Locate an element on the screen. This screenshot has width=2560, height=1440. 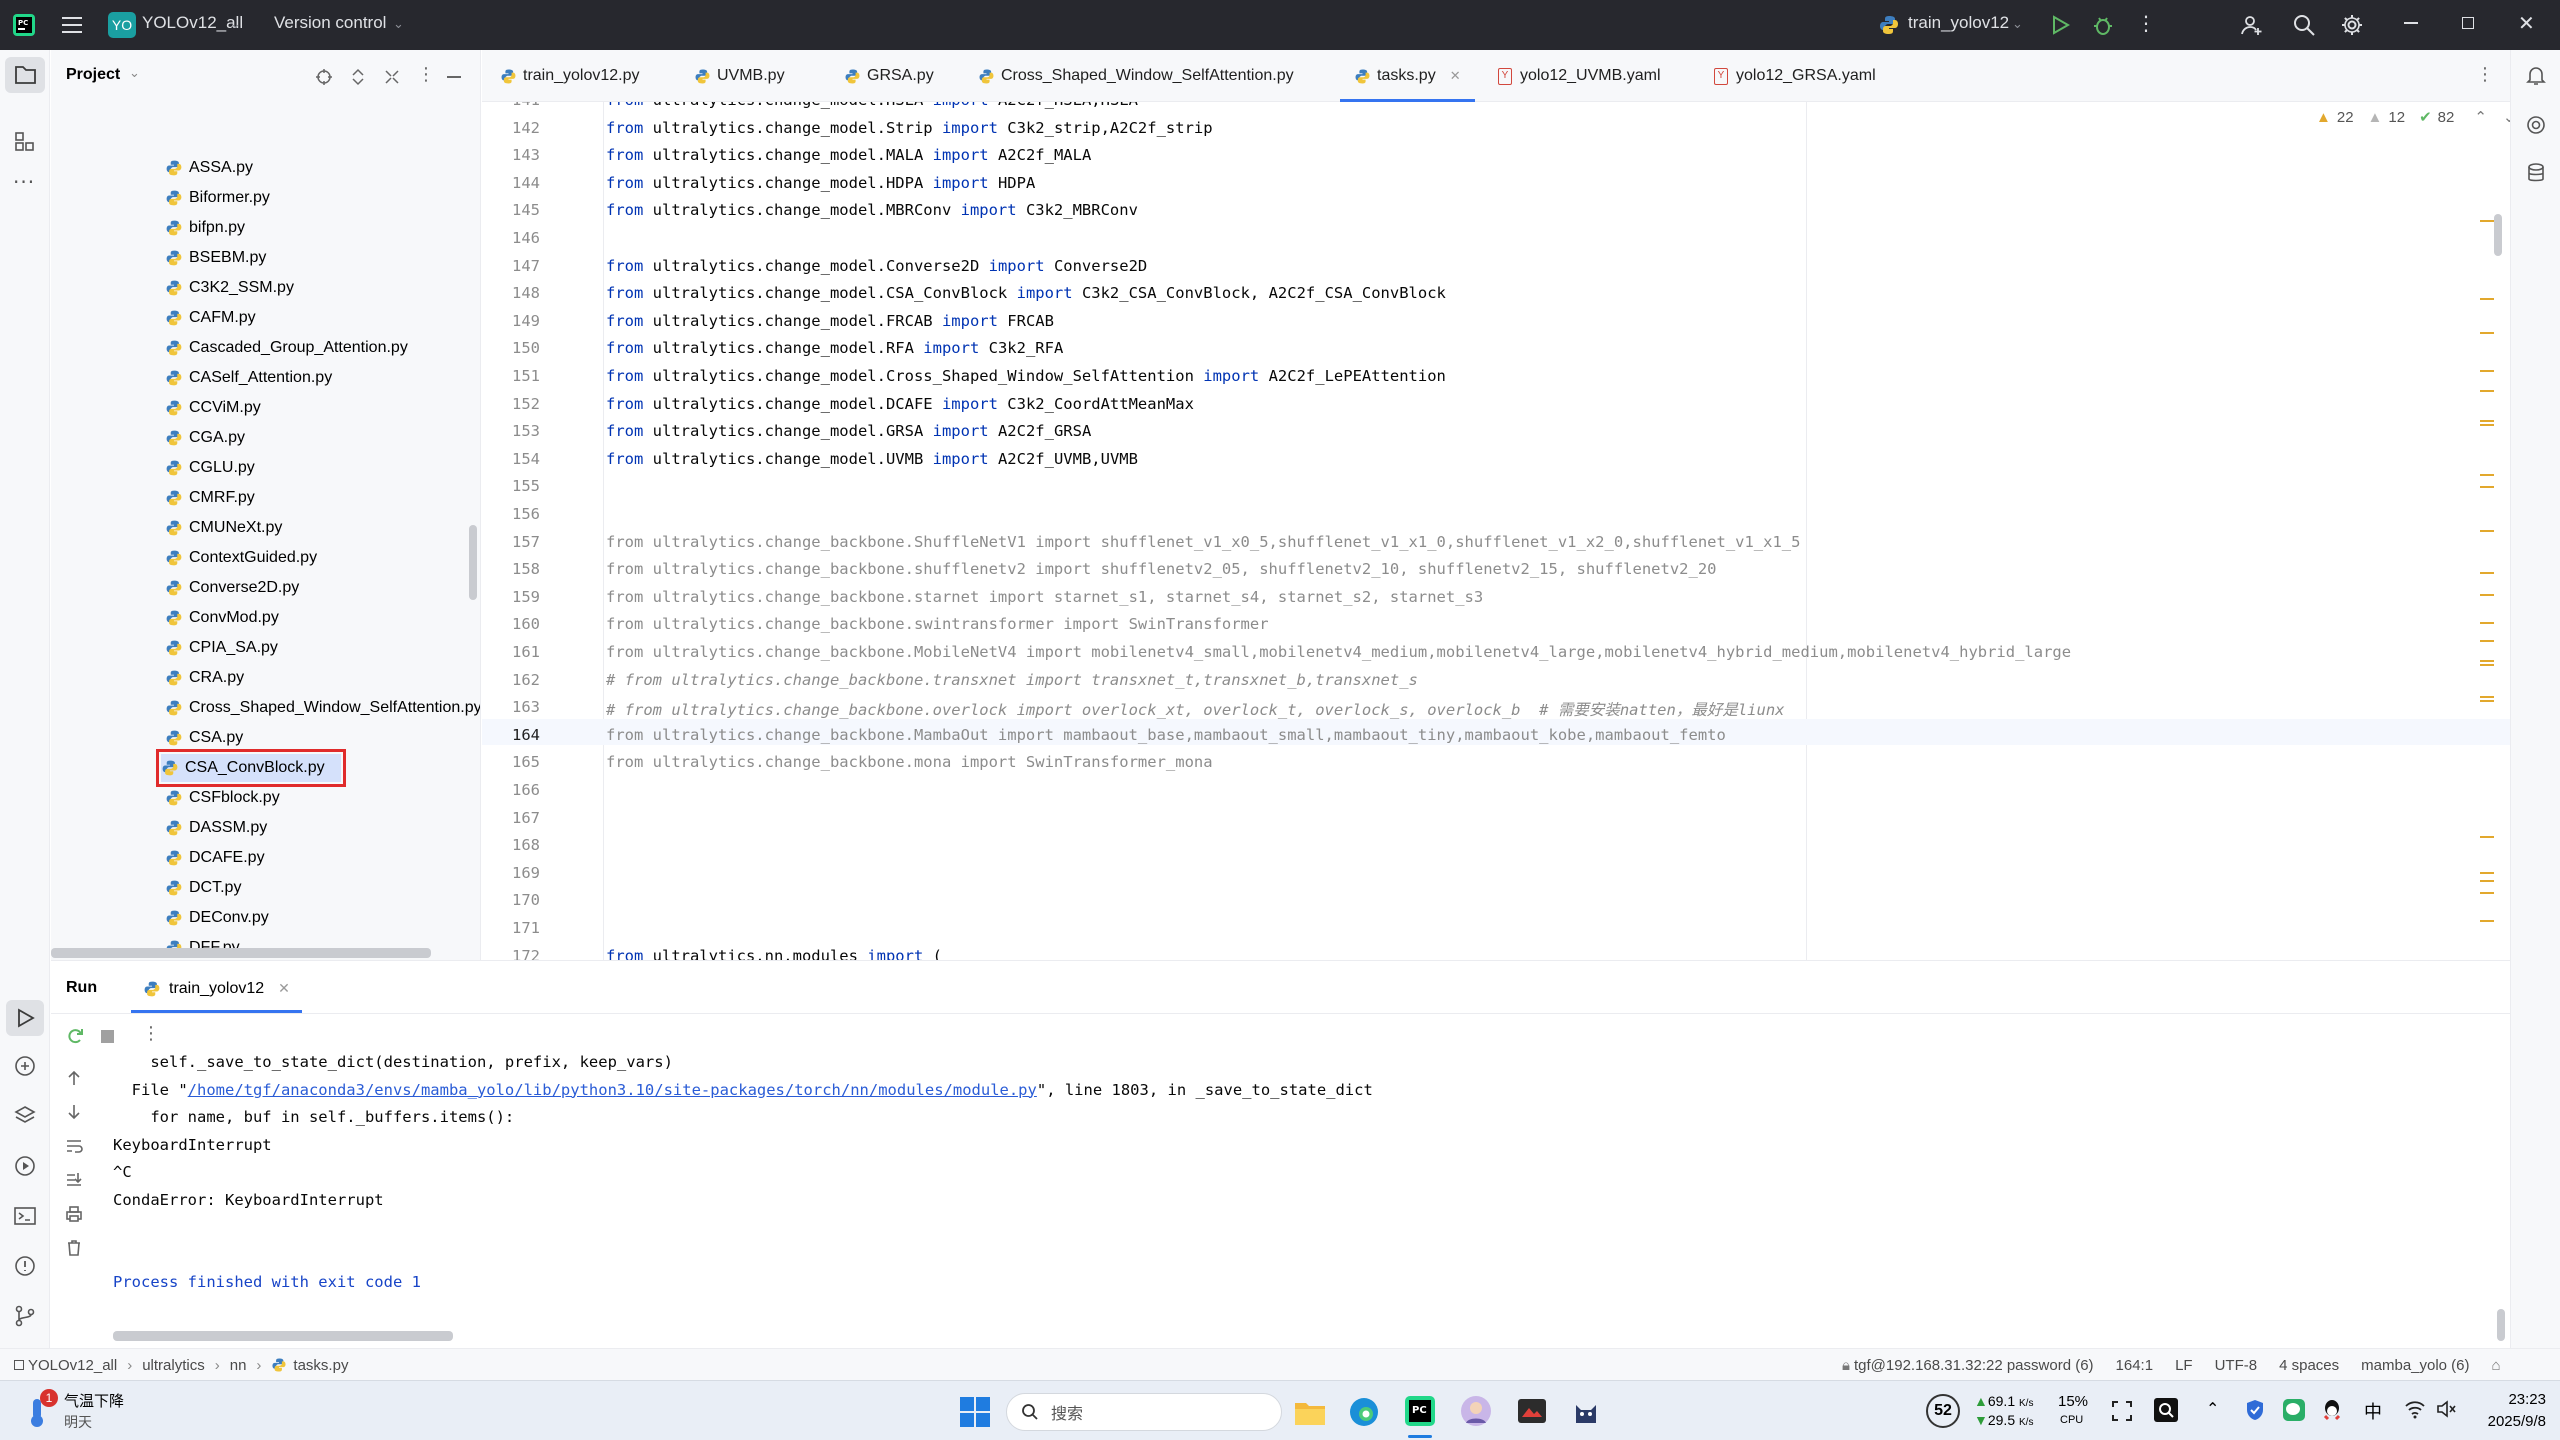
file-tree-item: CGLU.py is located at coordinates (210, 468).